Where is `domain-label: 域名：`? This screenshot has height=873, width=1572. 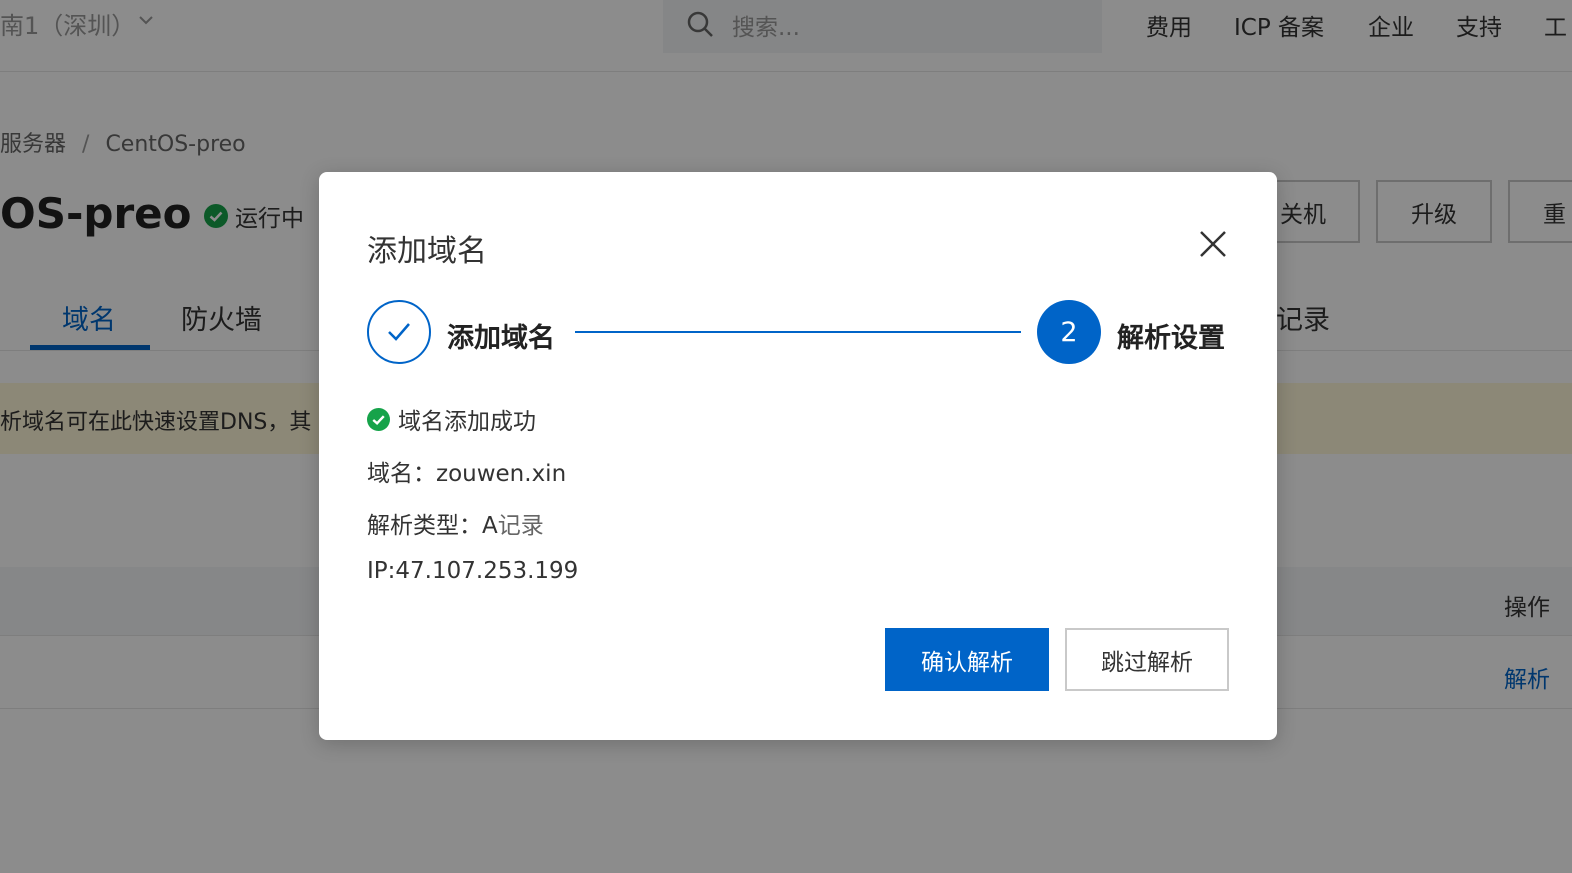 domain-label: 域名： is located at coordinates (401, 474).